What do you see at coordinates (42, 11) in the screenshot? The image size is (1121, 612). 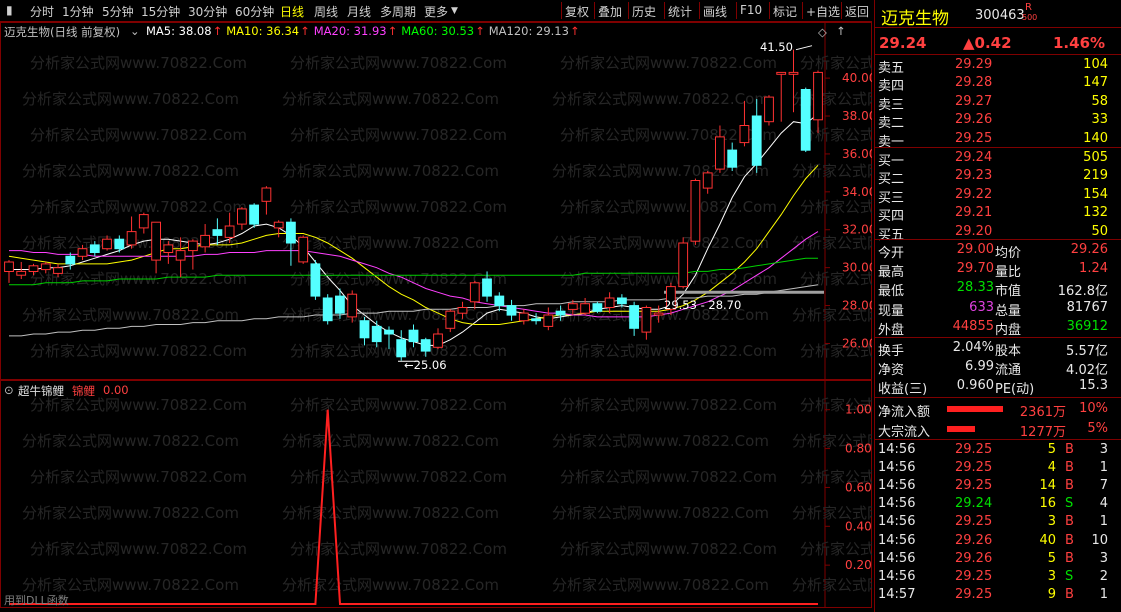 I see `tab-0: 分时` at bounding box center [42, 11].